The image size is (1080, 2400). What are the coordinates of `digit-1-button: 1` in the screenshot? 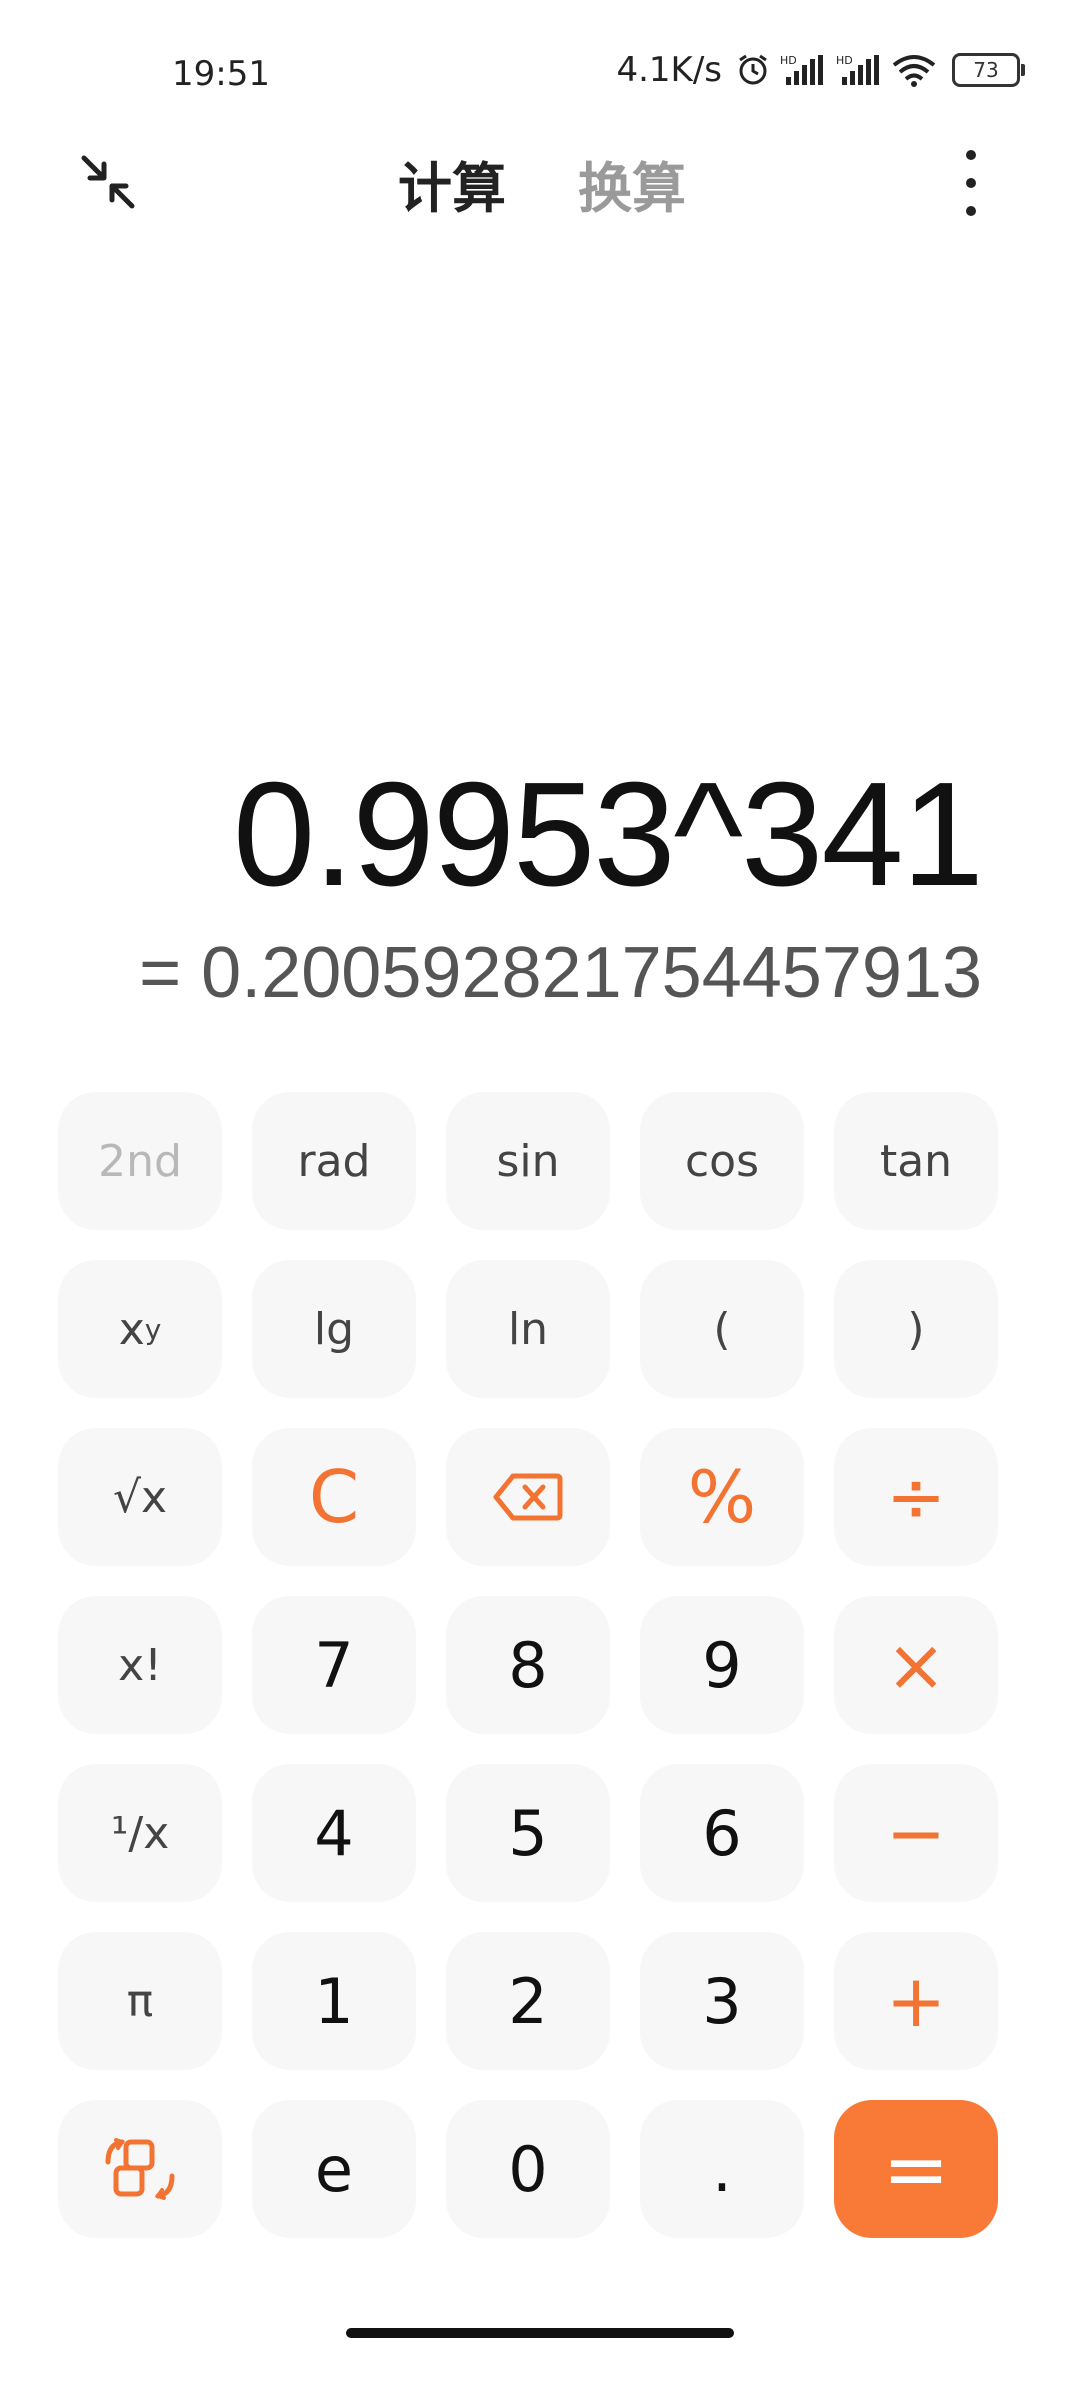 It's located at (334, 2001).